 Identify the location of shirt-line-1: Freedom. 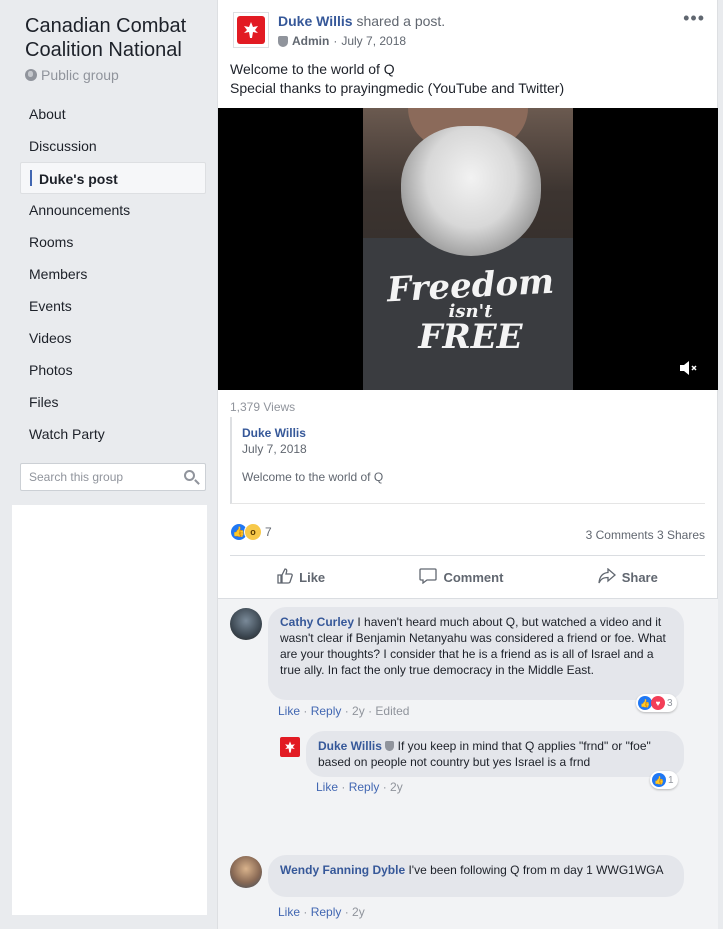
(470, 286).